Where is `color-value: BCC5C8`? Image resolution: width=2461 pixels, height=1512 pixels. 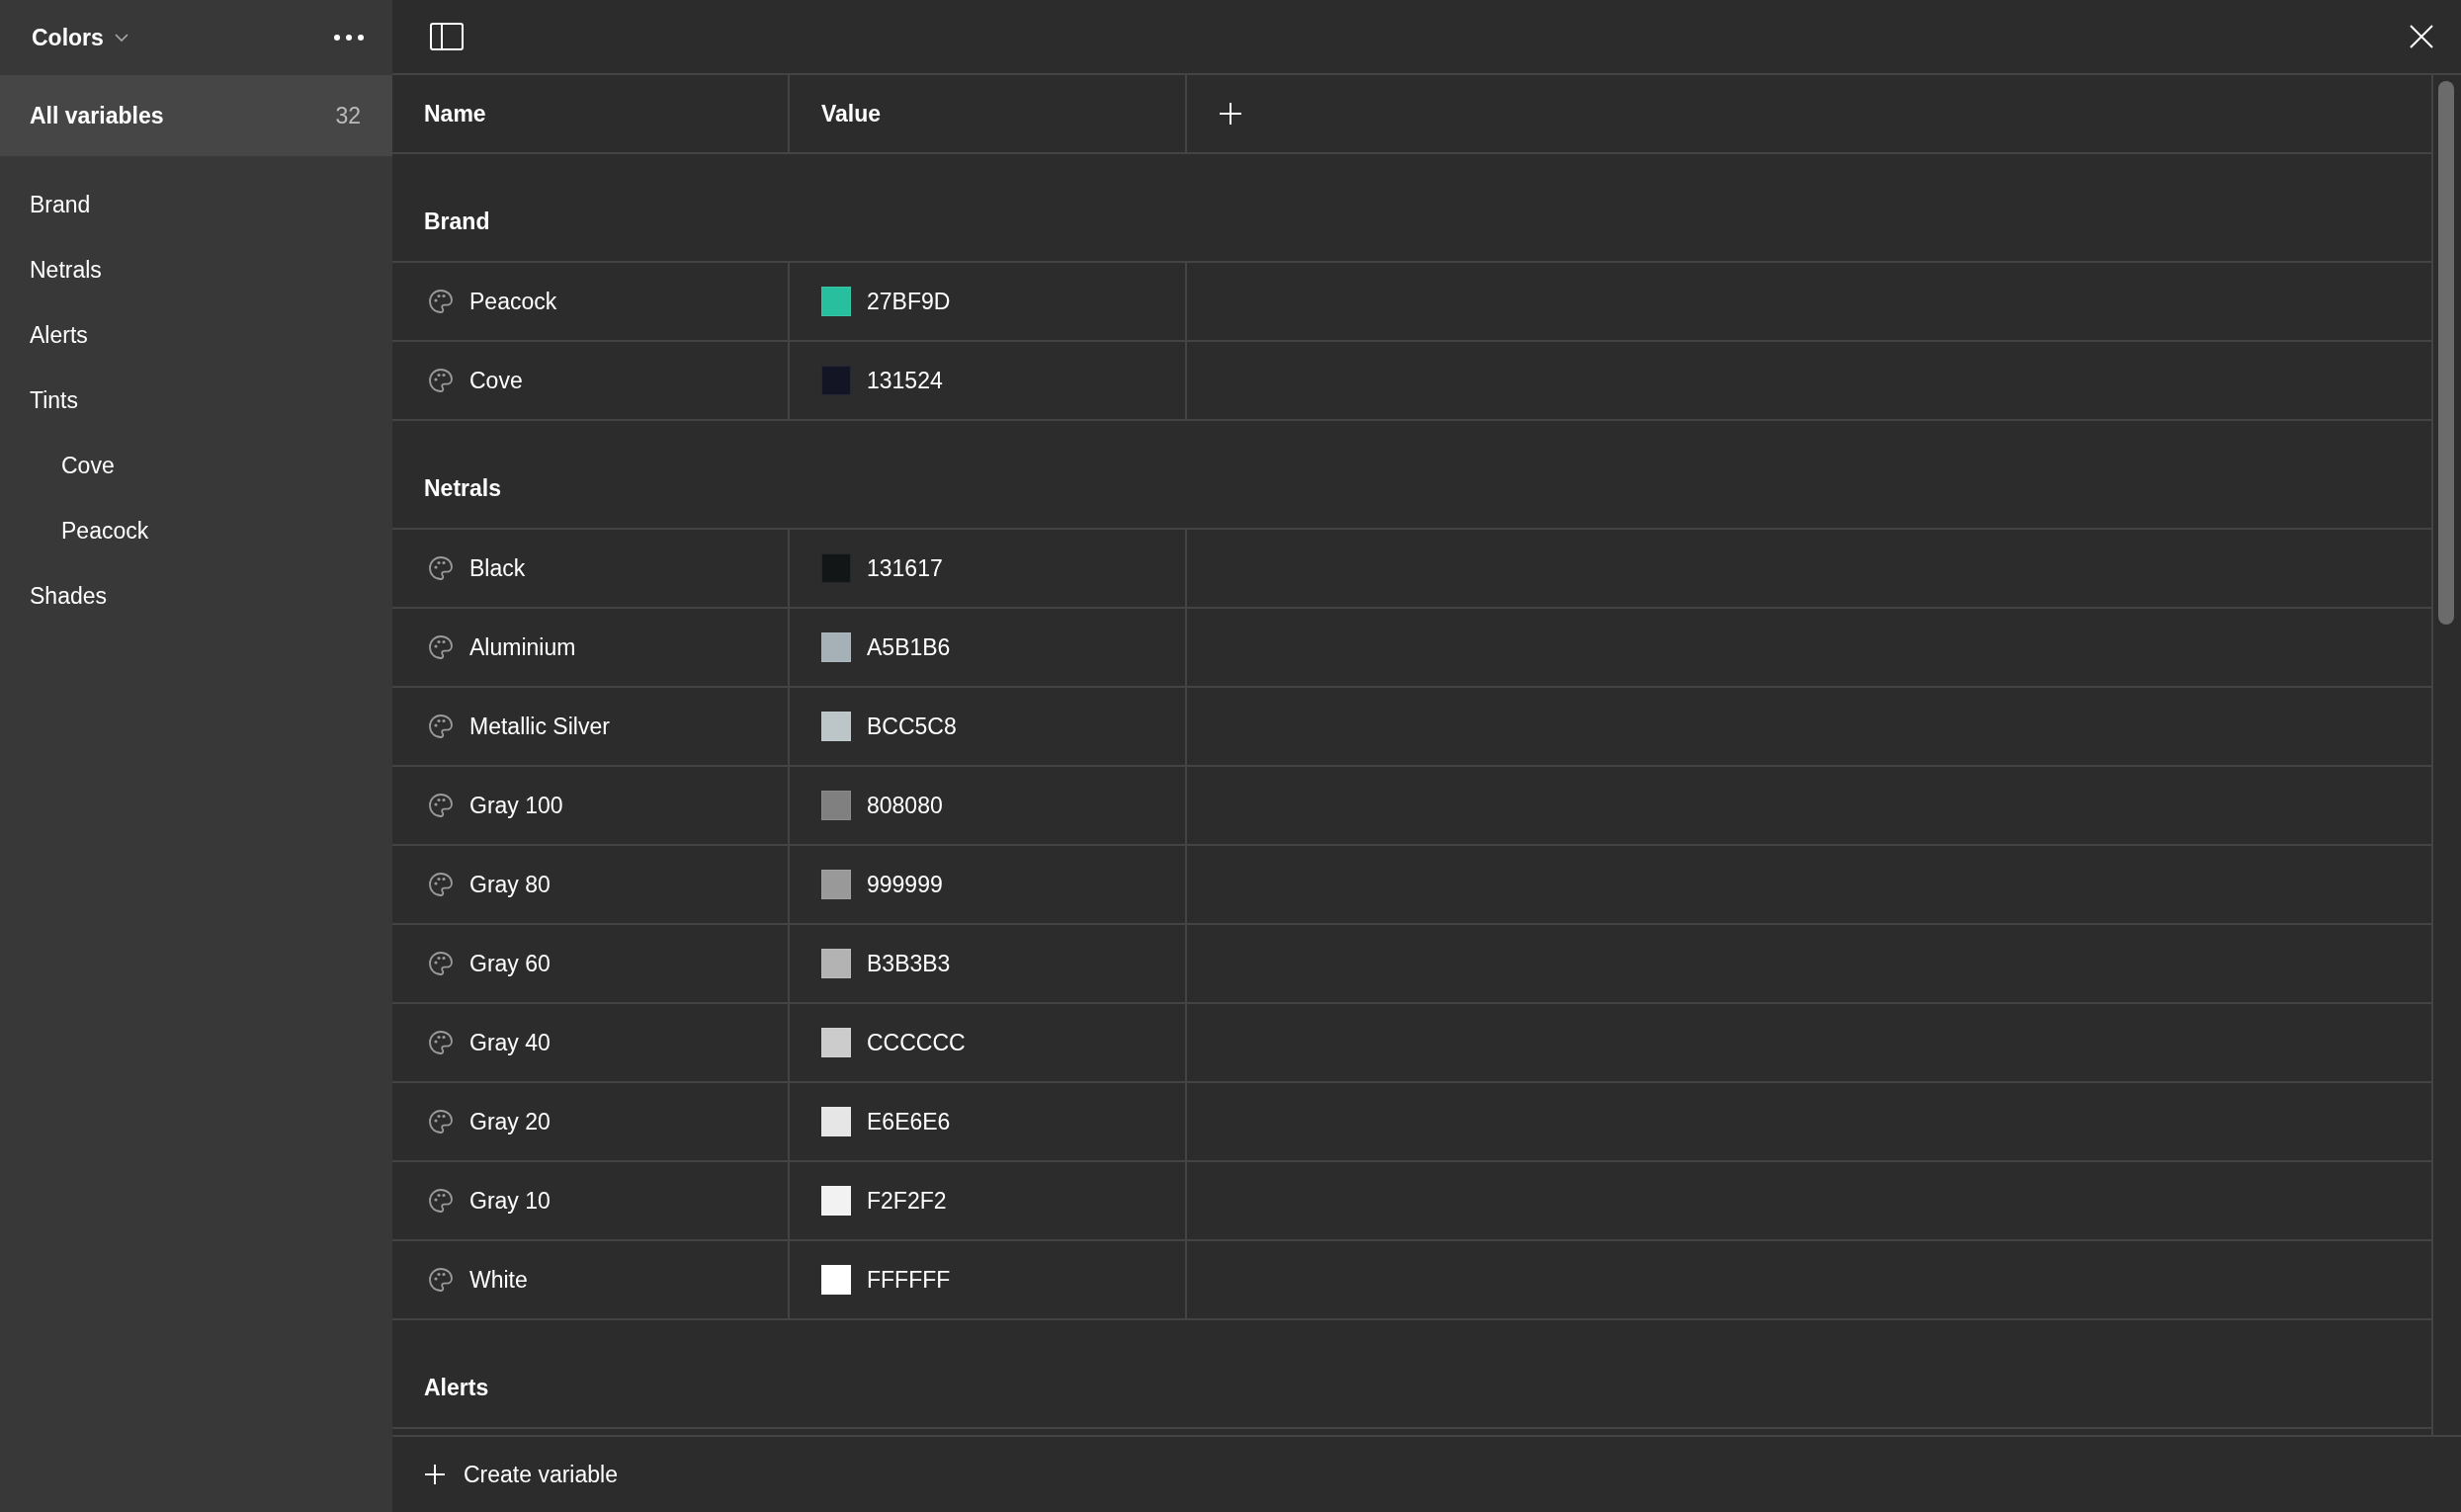 color-value: BCC5C8 is located at coordinates (912, 726).